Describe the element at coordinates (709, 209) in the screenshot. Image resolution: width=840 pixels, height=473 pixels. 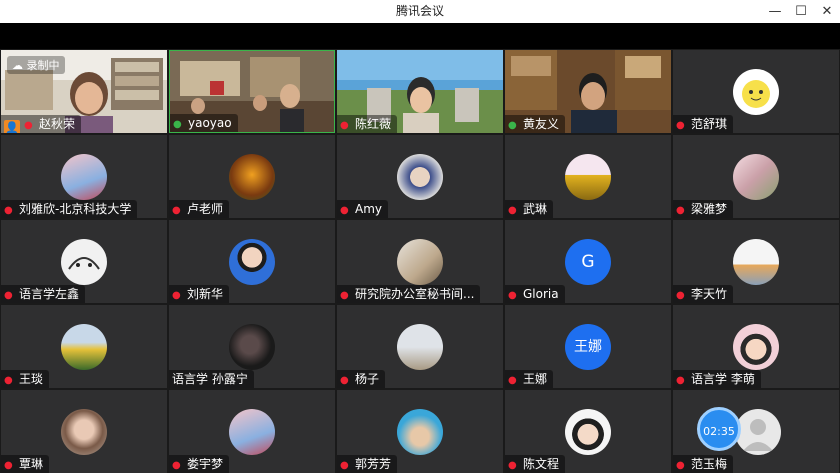
I see `participant-name: 梁雅梦` at that location.